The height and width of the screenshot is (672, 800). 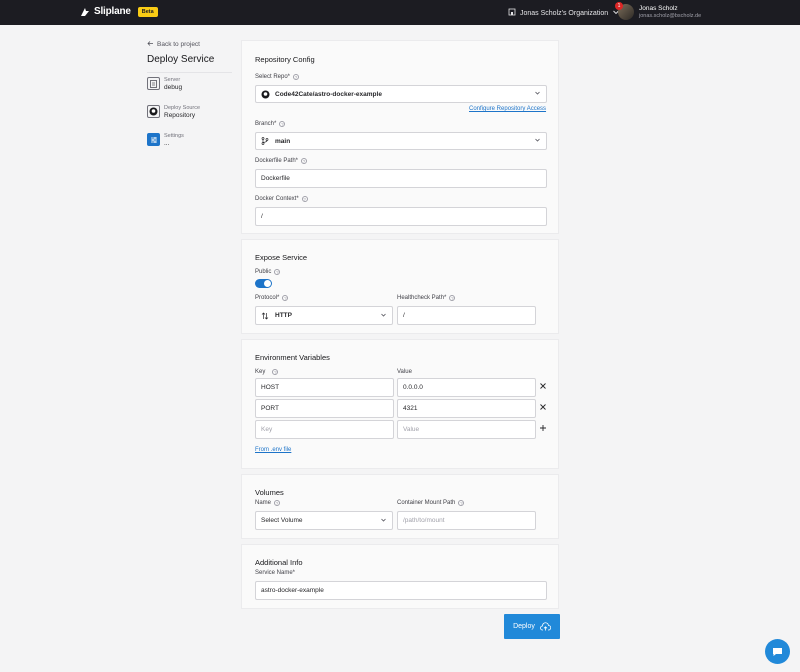 What do you see at coordinates (324, 520) in the screenshot?
I see `volume-select: Select Volume` at bounding box center [324, 520].